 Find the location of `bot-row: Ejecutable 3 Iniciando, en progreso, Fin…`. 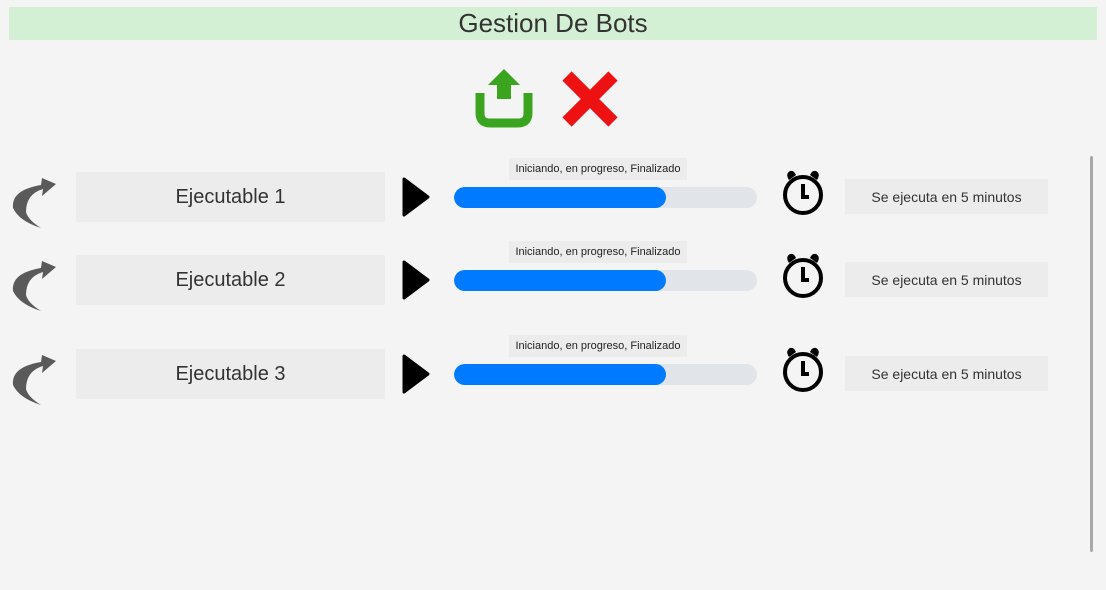

bot-row: Ejecutable 3 Iniciando, en progreso, Fin… is located at coordinates (553, 370).